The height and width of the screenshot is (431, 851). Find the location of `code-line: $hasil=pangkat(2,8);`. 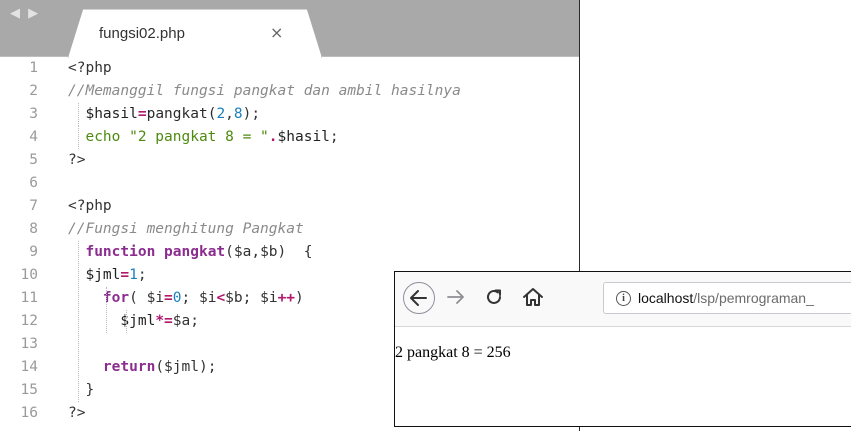

code-line: $hasil=pangkat(2,8); is located at coordinates (164, 114).